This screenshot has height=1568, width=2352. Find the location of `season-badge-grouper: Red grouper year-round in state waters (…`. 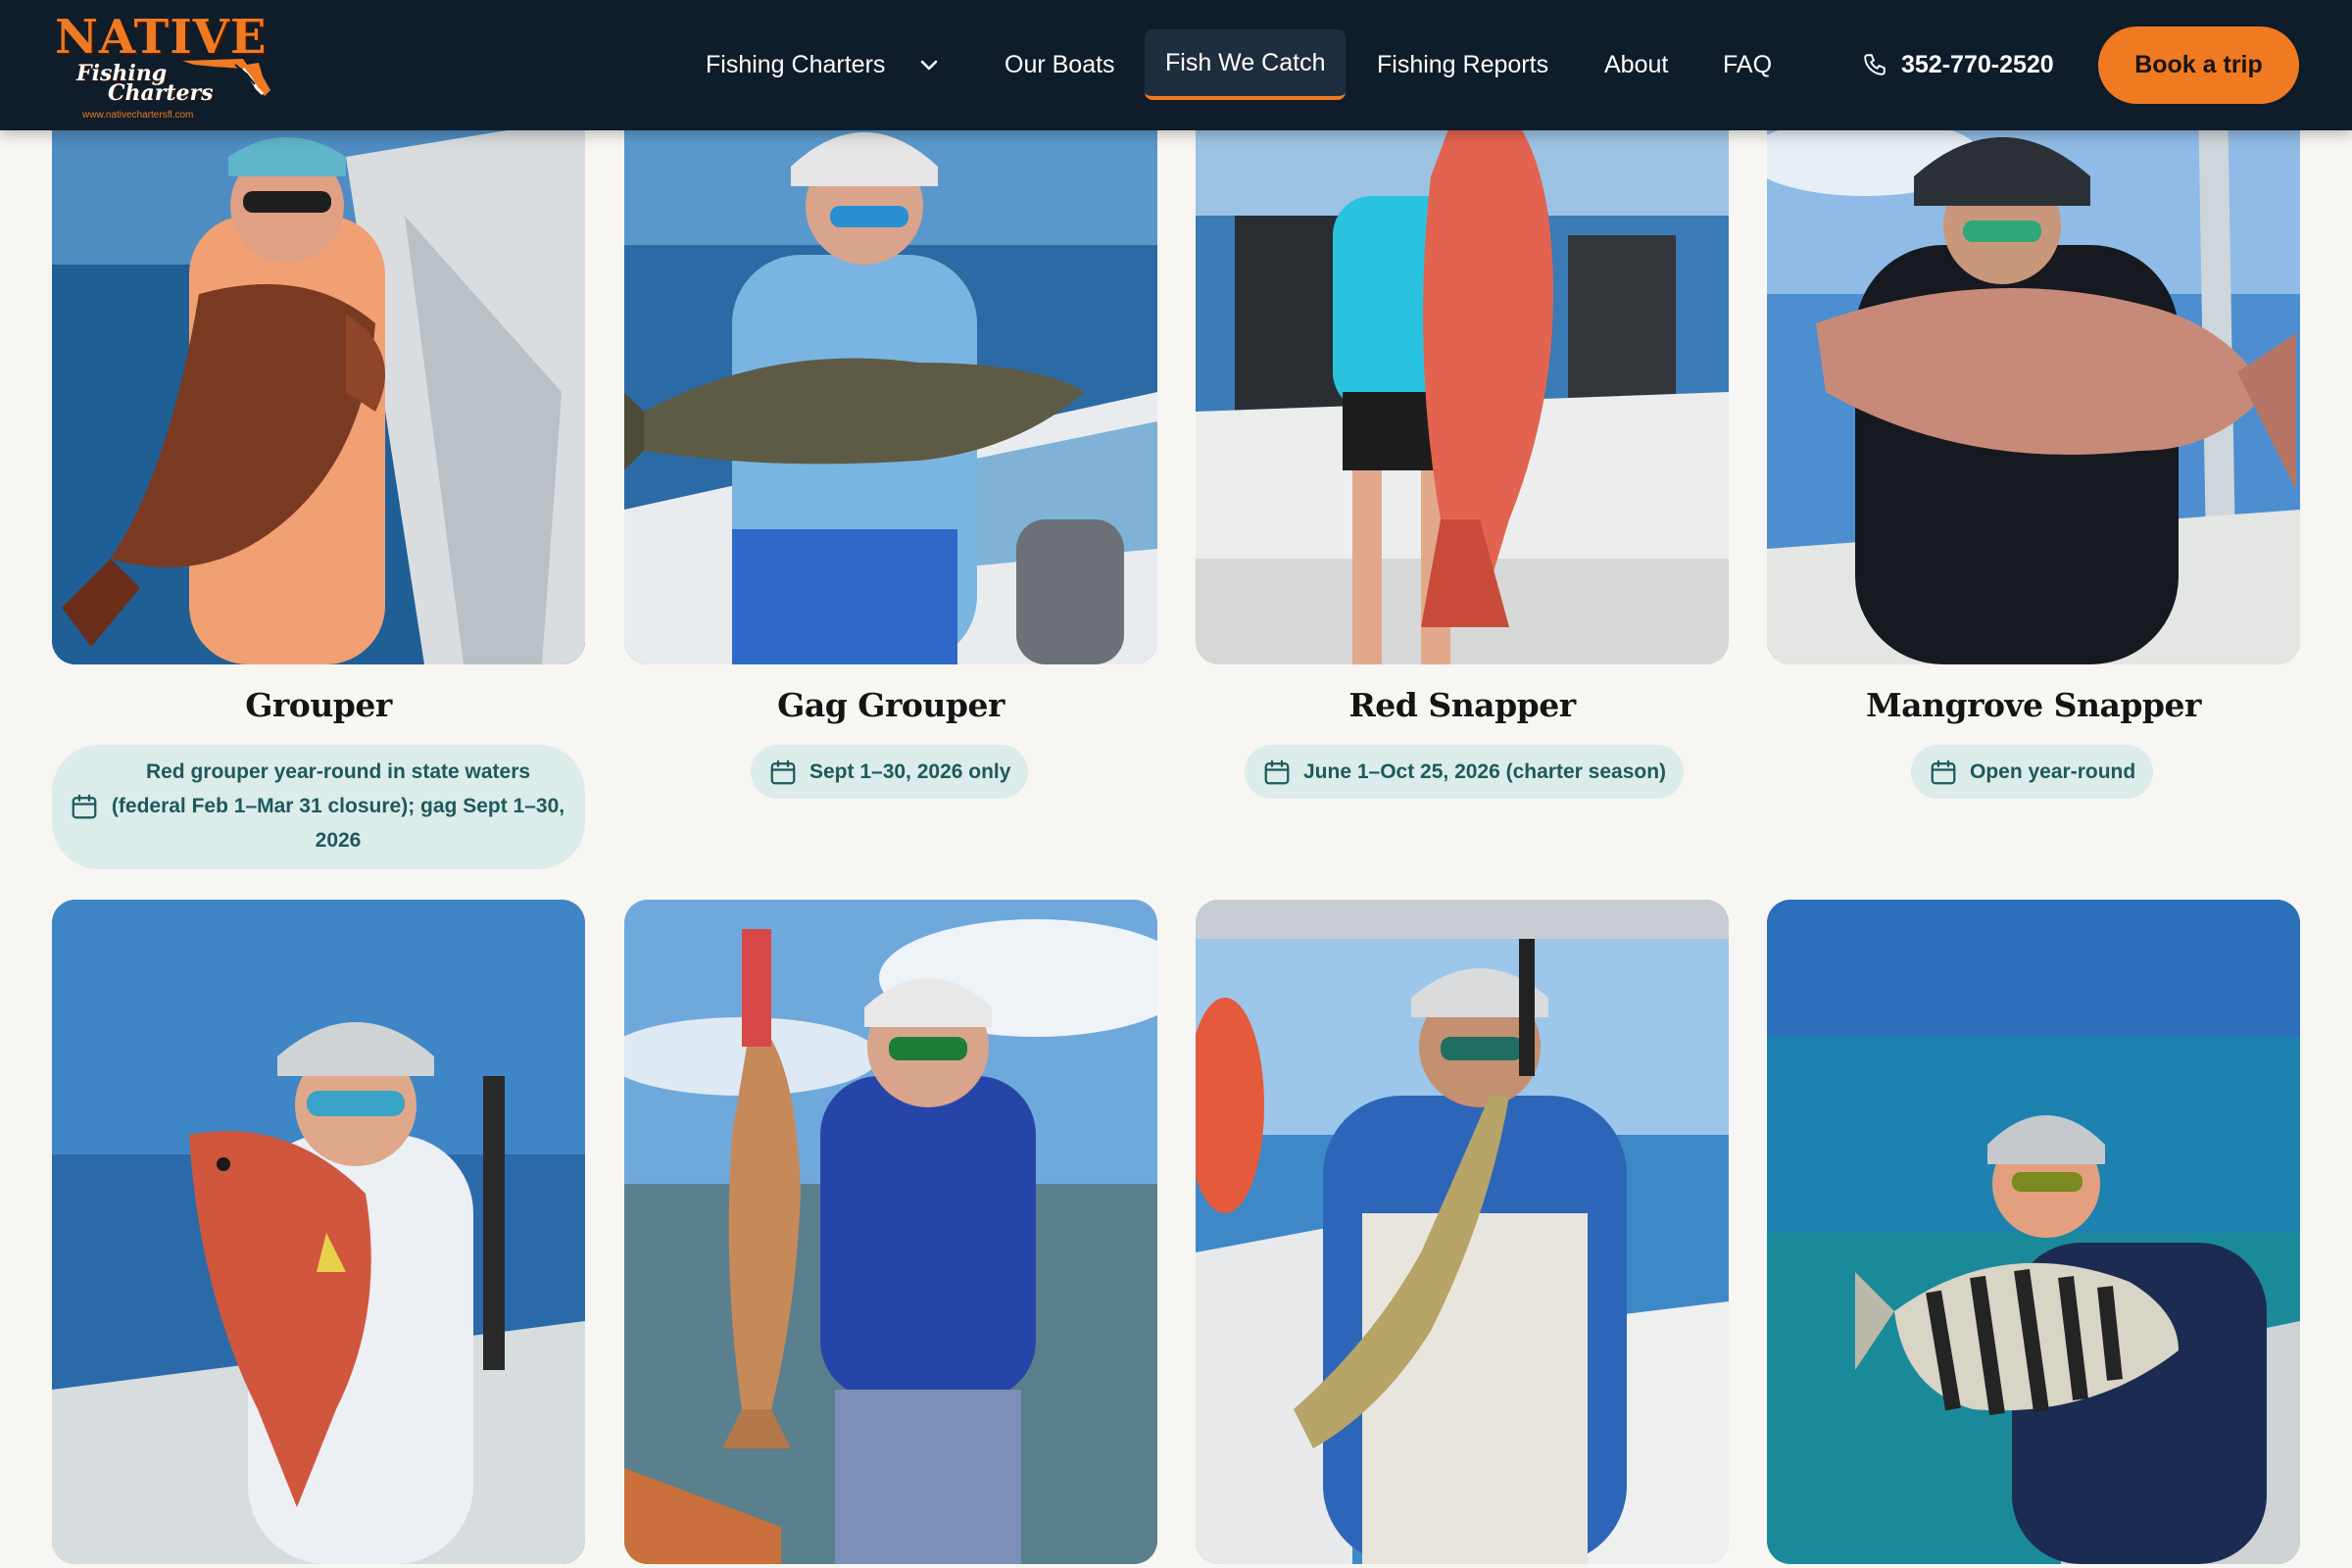

season-badge-grouper: Red grouper year-round in state waters (… is located at coordinates (318, 807).